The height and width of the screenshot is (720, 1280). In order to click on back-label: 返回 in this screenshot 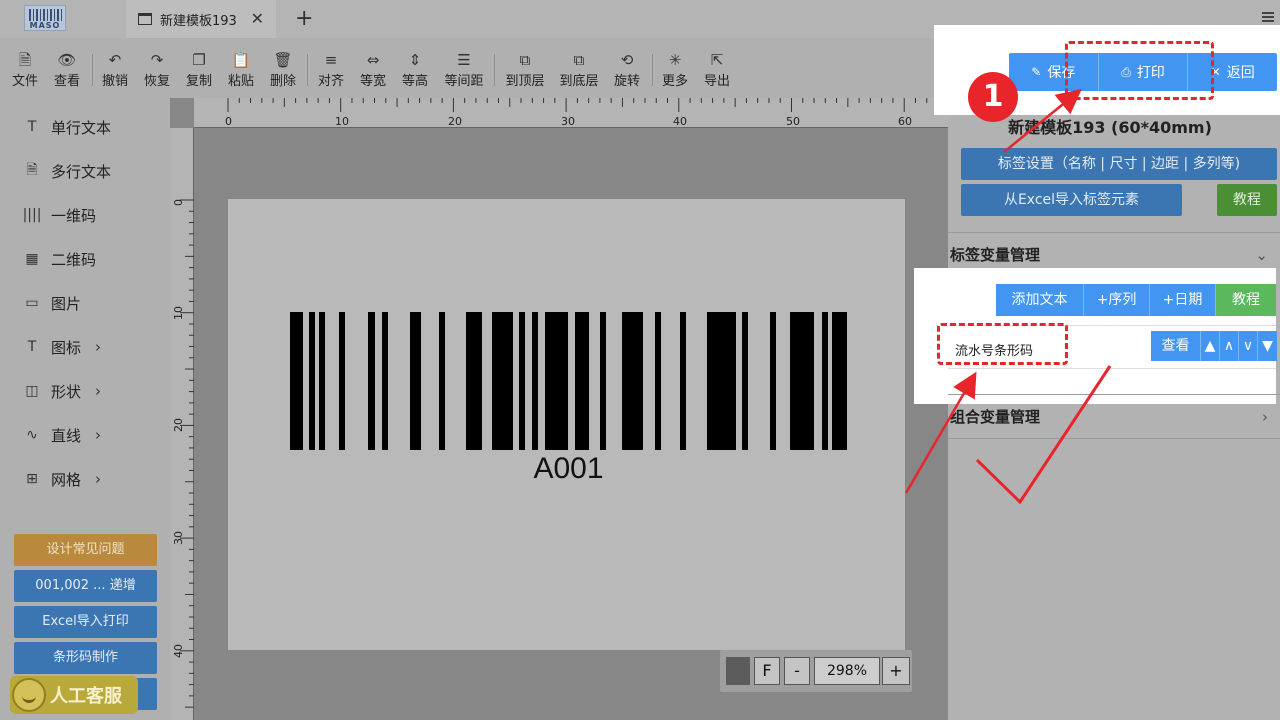, I will do `click(1240, 73)`.